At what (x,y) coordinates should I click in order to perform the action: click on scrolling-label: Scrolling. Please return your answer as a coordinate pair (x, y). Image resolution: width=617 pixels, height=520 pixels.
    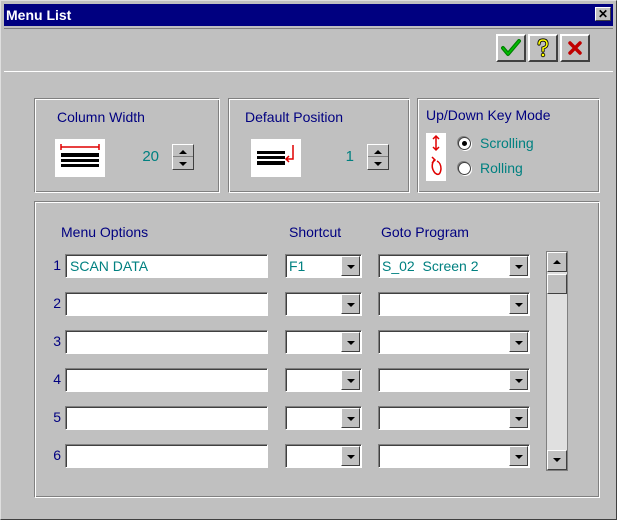
    Looking at the image, I should click on (507, 143).